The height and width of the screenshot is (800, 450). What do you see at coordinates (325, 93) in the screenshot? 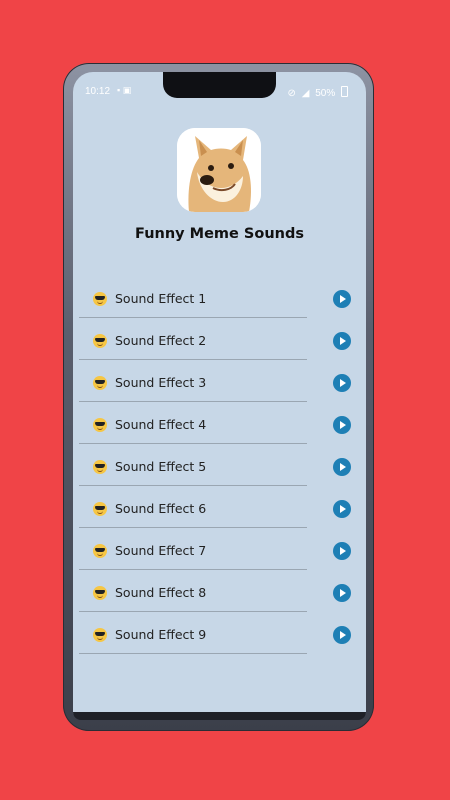
I see `battery-text: 50%` at bounding box center [325, 93].